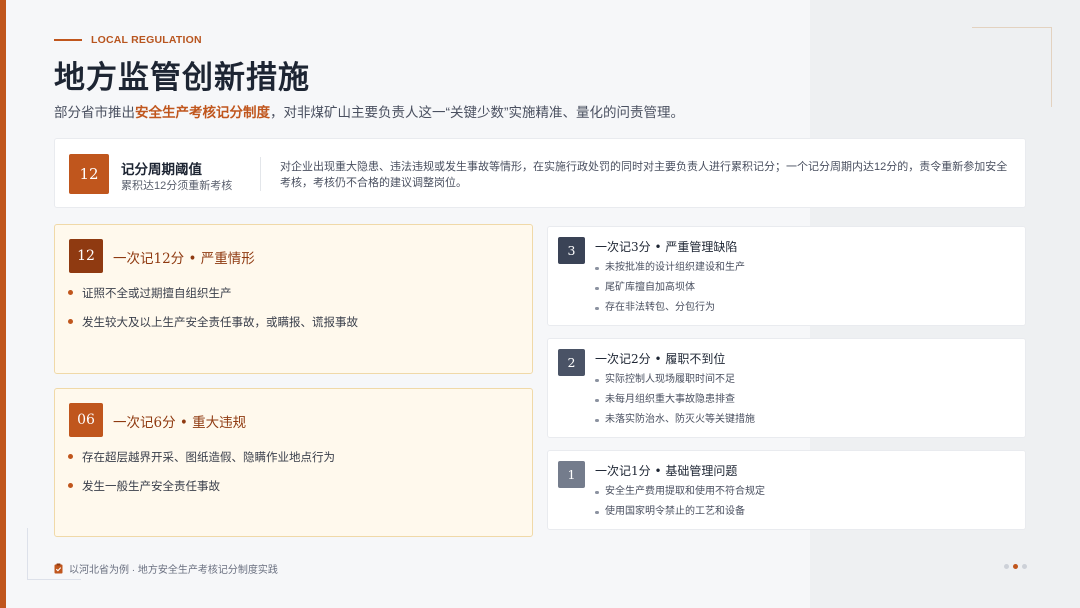 This screenshot has width=1080, height=608. Describe the element at coordinates (675, 420) in the screenshot. I see `list-item: 未落实防治水、防灭火等关键措施` at that location.